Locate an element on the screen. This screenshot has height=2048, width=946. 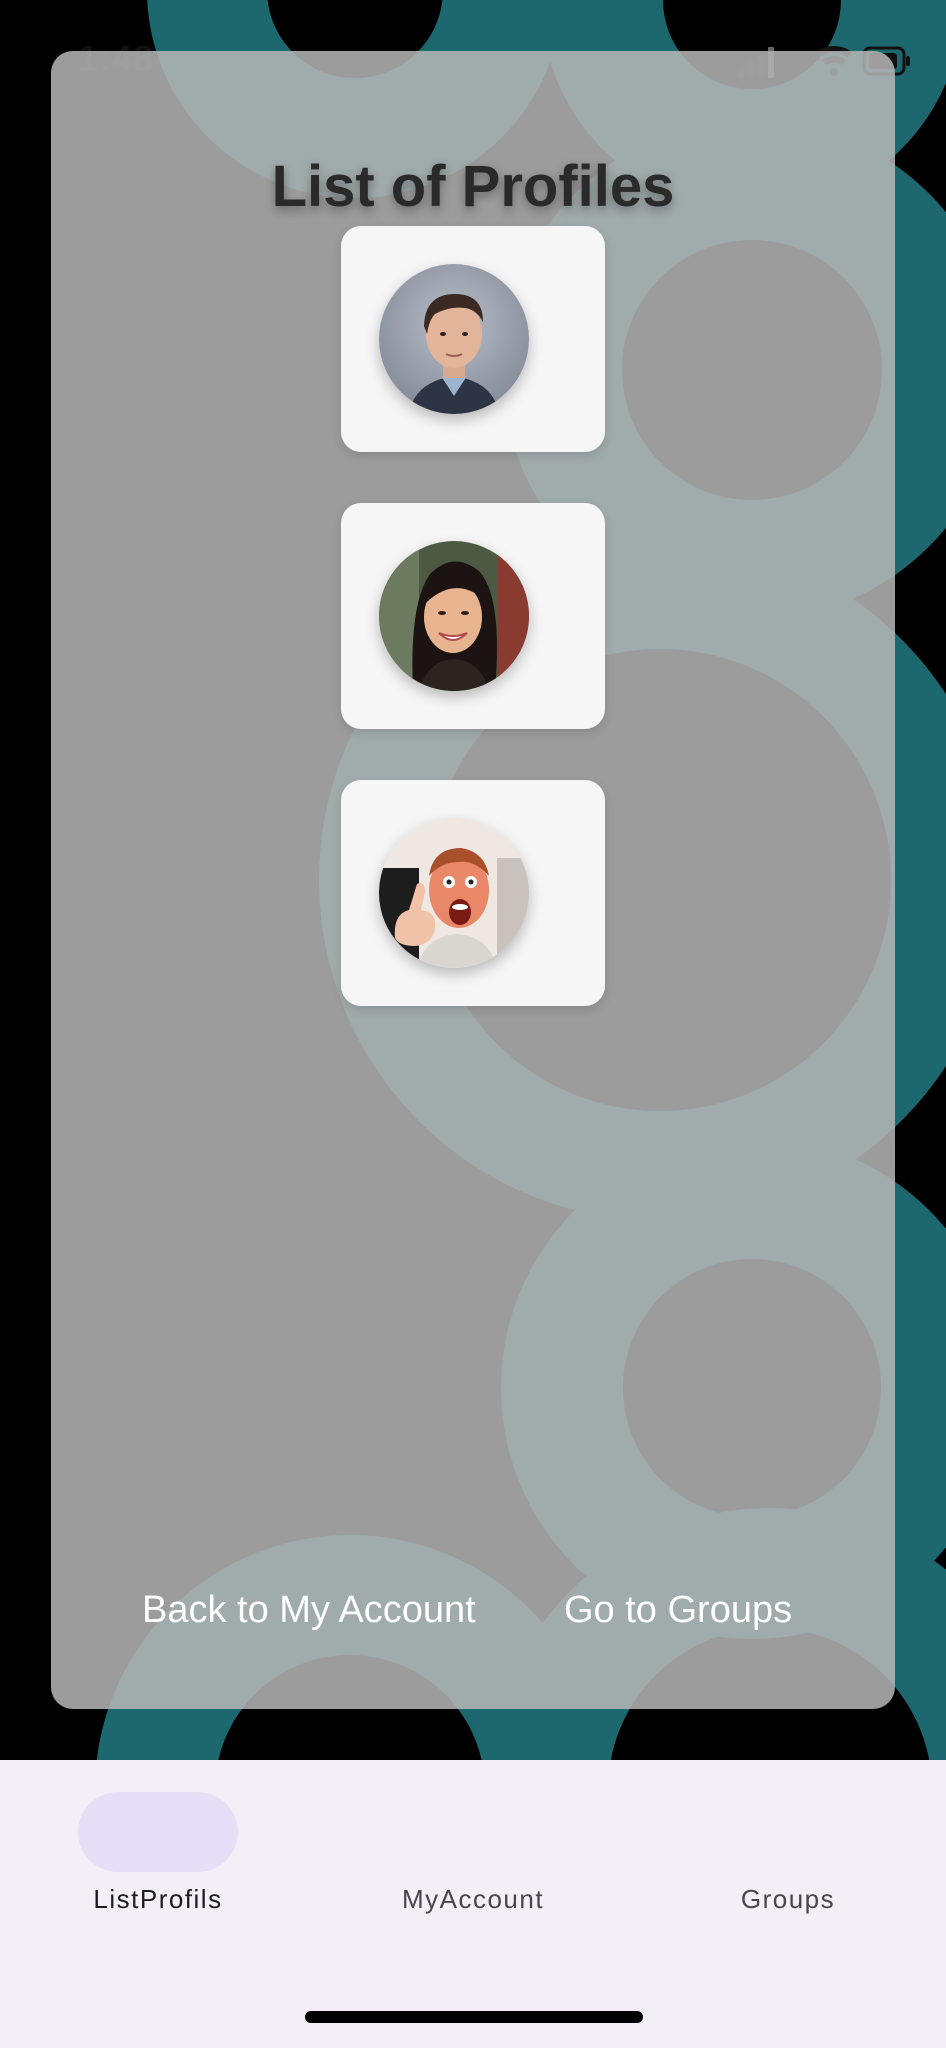
back-to-my-account-link: Back to My Account is located at coordinates (309, 1610).